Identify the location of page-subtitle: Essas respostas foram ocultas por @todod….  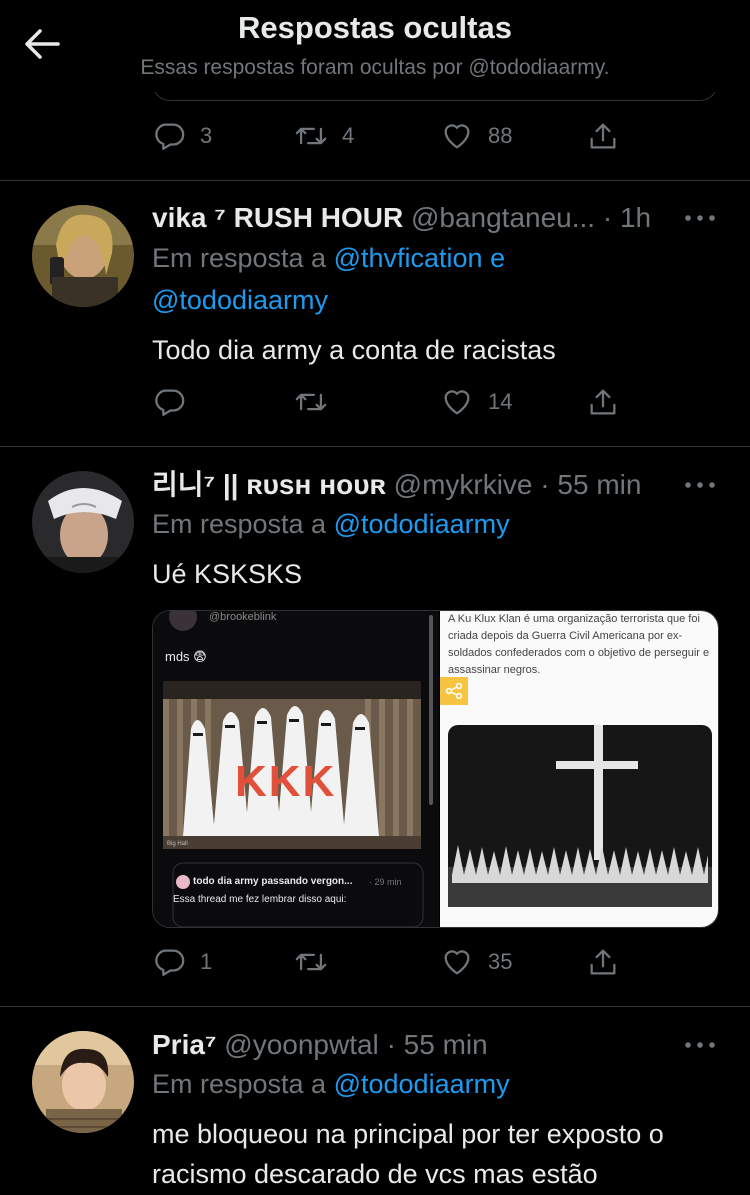
(375, 67).